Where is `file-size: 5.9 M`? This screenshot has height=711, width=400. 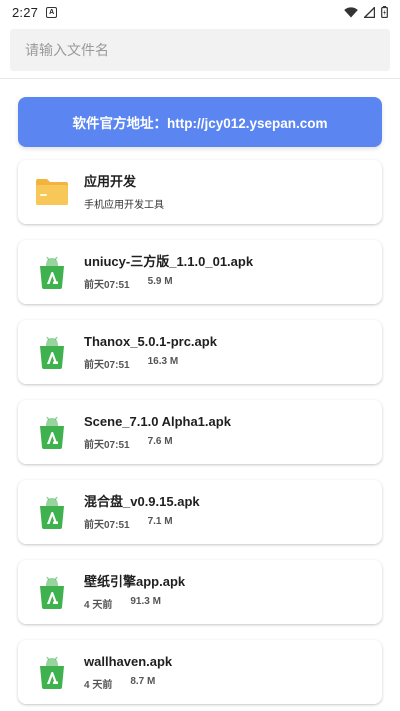
file-size: 5.9 M is located at coordinates (160, 281).